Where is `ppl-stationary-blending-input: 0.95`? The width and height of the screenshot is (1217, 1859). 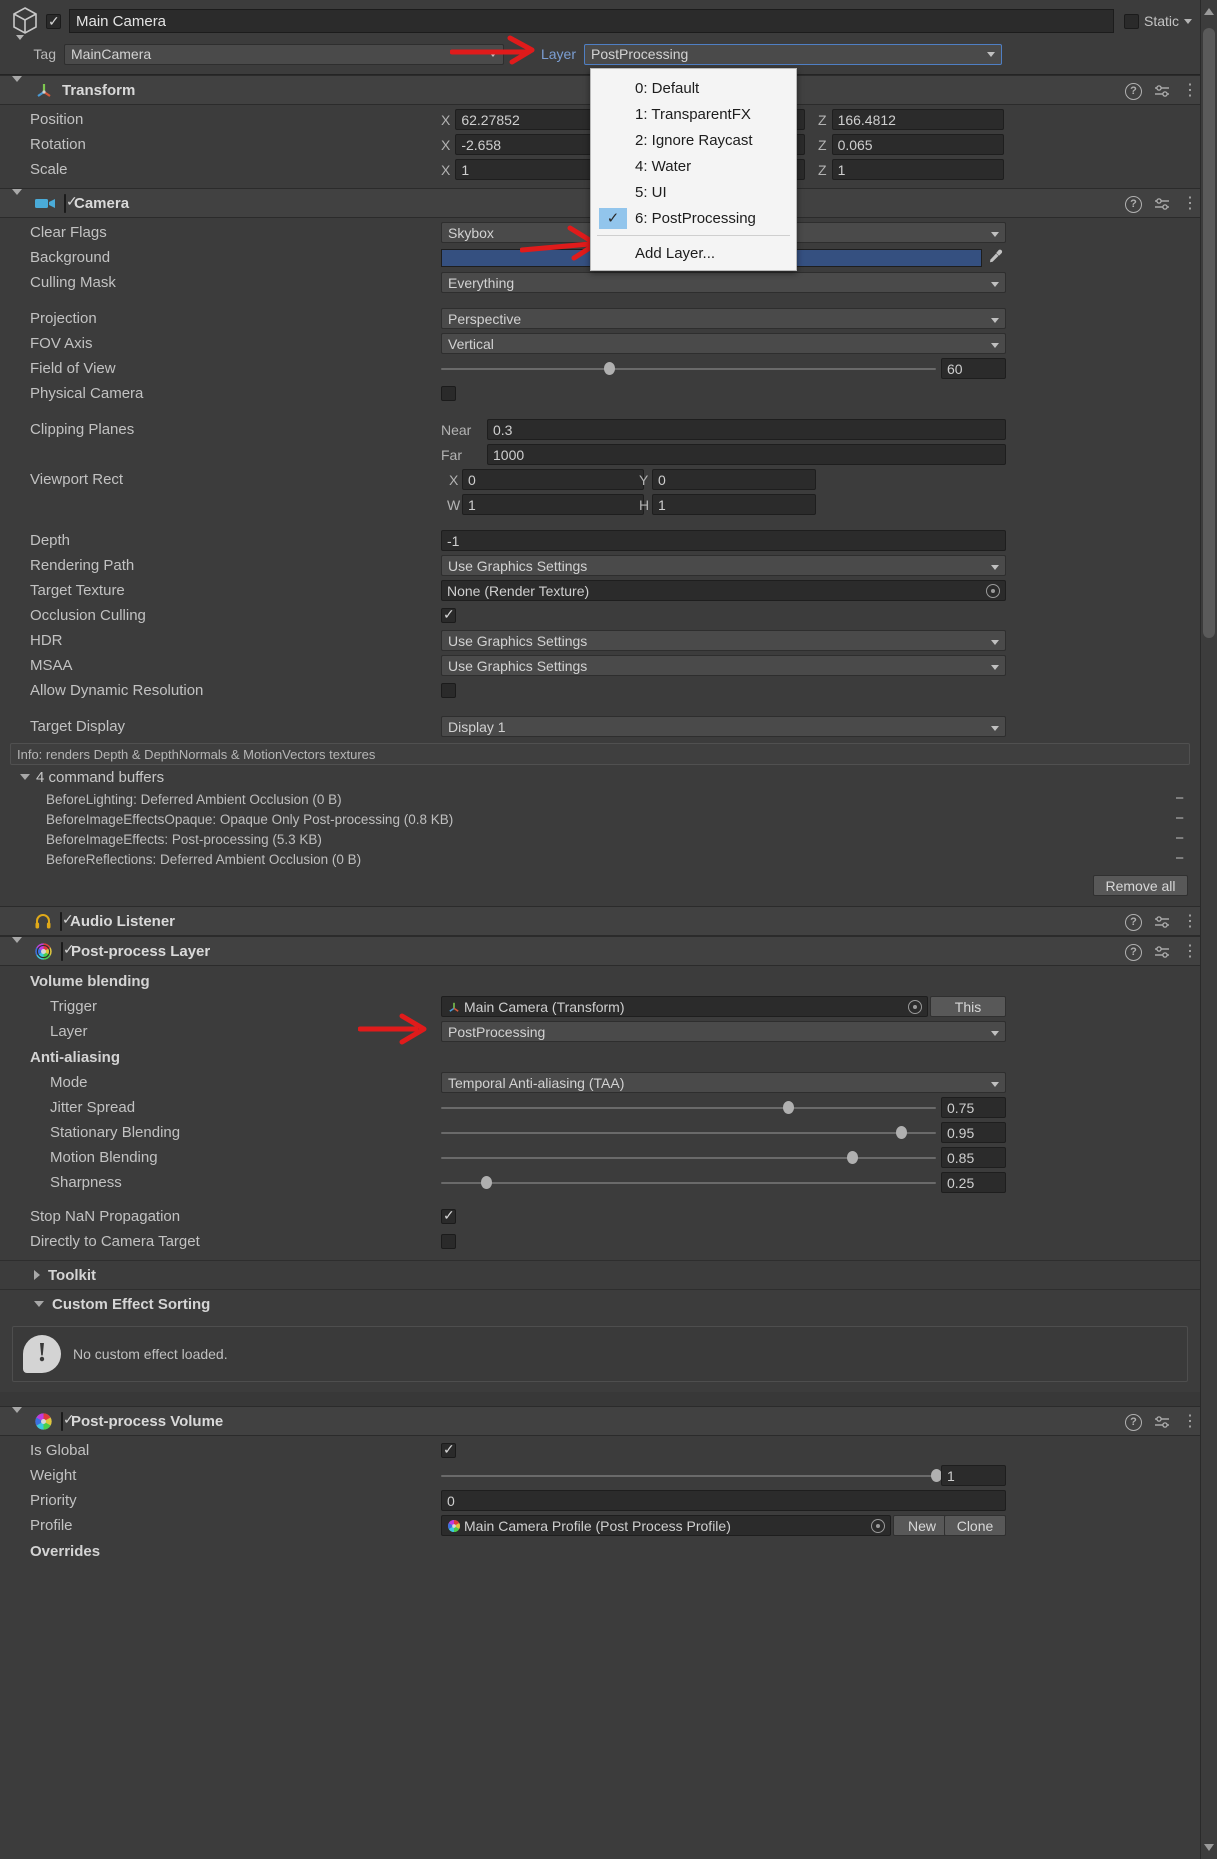
ppl-stationary-blending-input: 0.95 is located at coordinates (973, 1132).